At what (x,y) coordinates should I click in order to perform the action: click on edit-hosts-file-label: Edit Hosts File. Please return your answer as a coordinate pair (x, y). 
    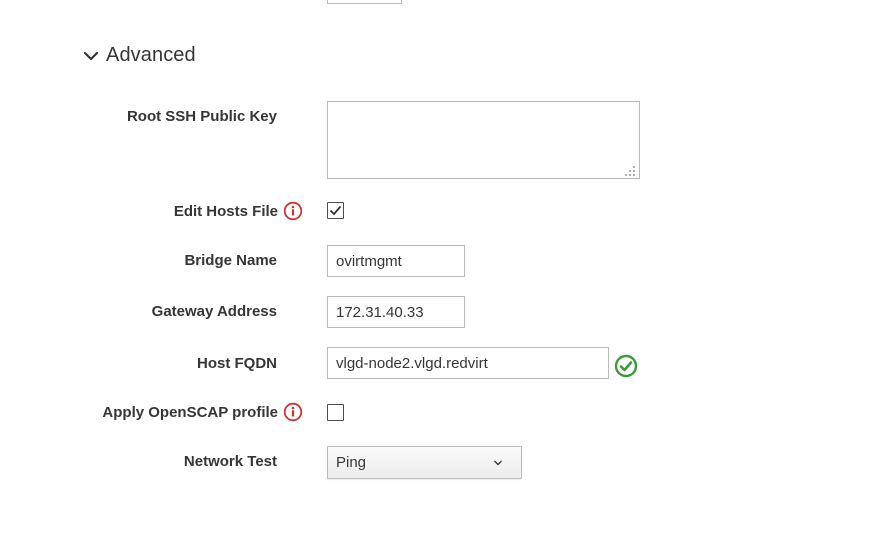
    Looking at the image, I should click on (225, 211).